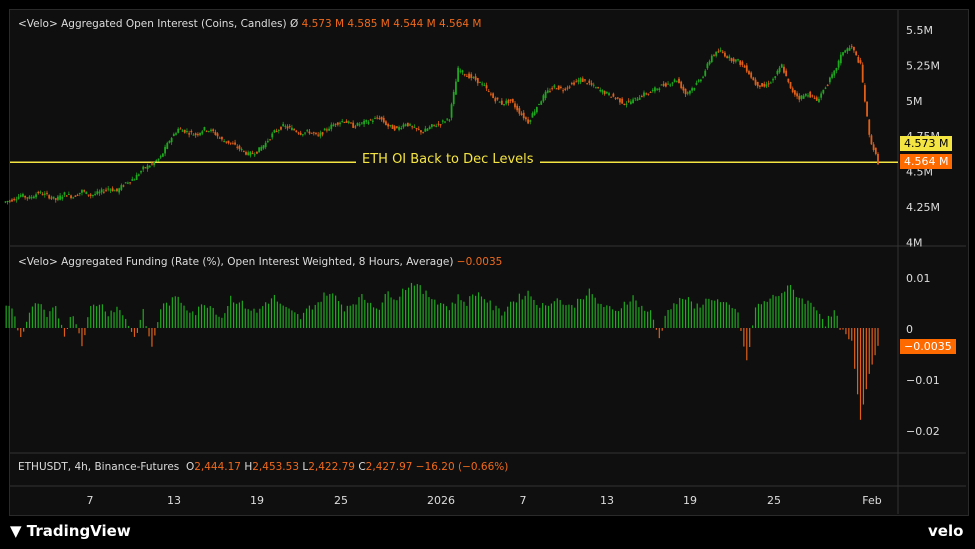 The width and height of the screenshot is (975, 549). What do you see at coordinates (919, 30) in the screenshot?
I see `oi-y-tick: 5.5M` at bounding box center [919, 30].